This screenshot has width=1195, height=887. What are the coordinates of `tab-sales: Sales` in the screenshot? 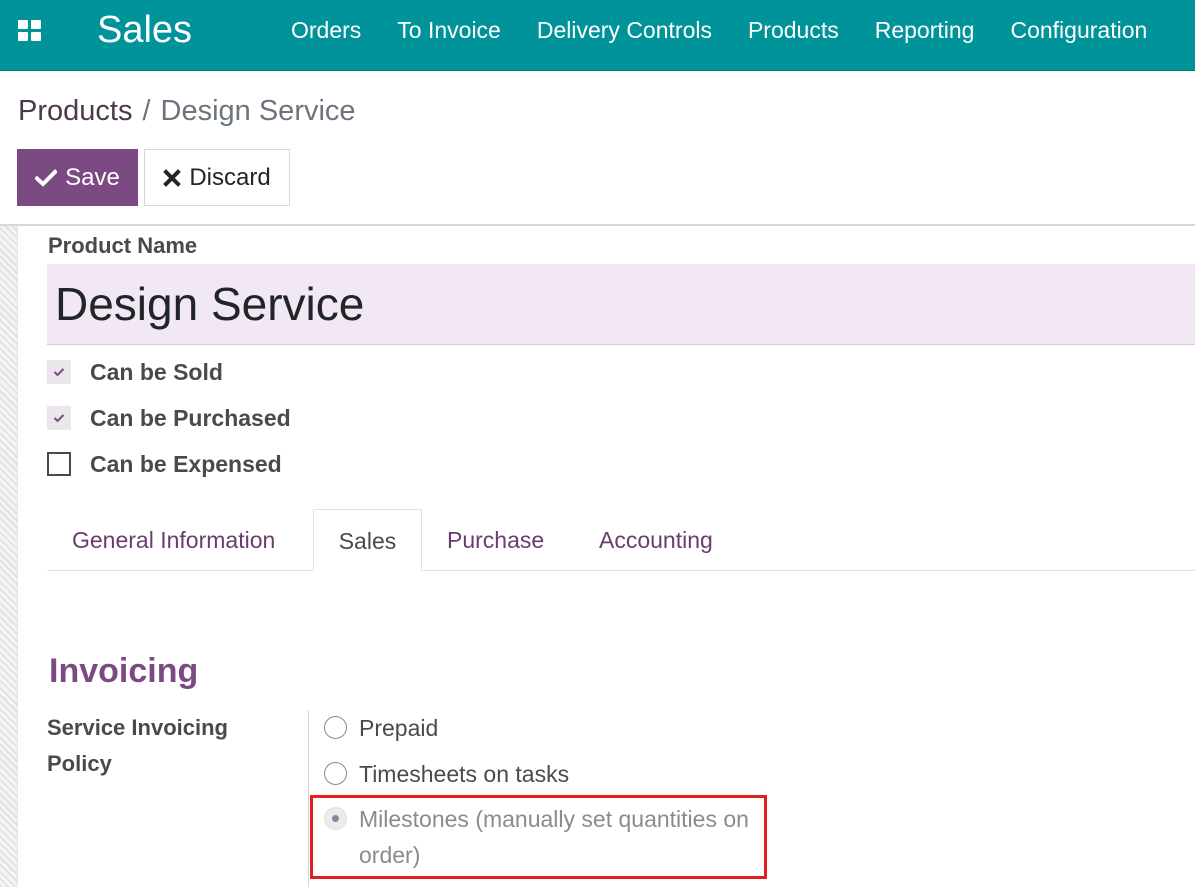 It's located at (367, 540).